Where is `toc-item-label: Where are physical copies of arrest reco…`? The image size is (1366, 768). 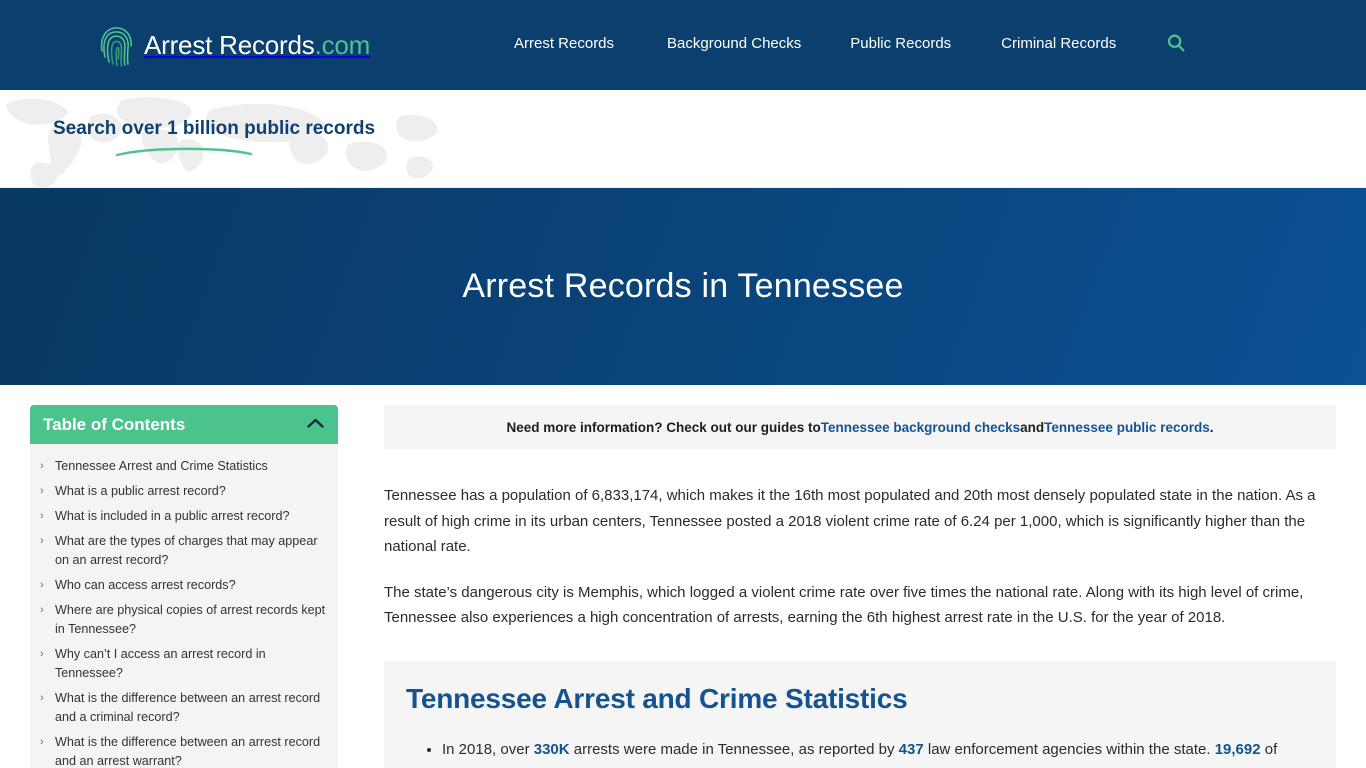
toc-item-label: Where are physical copies of arrest reco… is located at coordinates (190, 619).